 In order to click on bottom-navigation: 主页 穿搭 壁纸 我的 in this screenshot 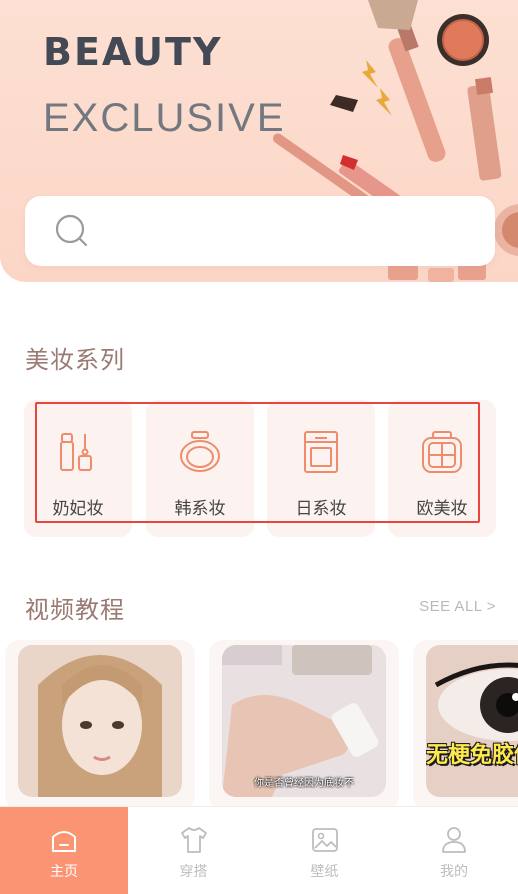, I will do `click(259, 850)`.